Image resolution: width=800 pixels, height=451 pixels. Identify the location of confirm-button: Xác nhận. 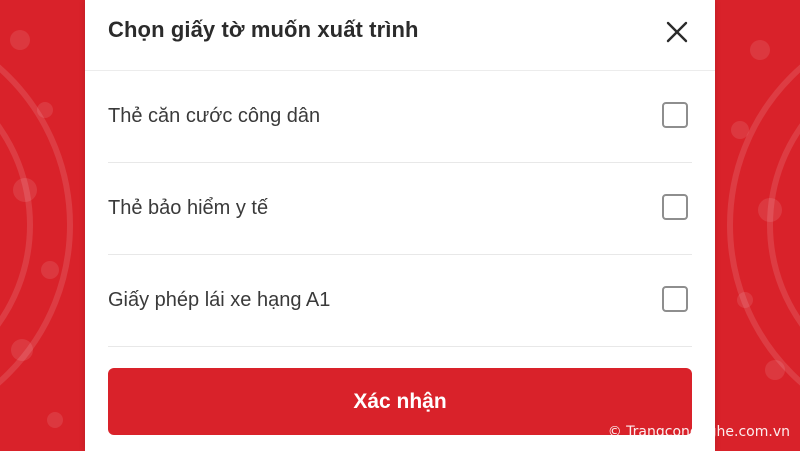
(400, 401).